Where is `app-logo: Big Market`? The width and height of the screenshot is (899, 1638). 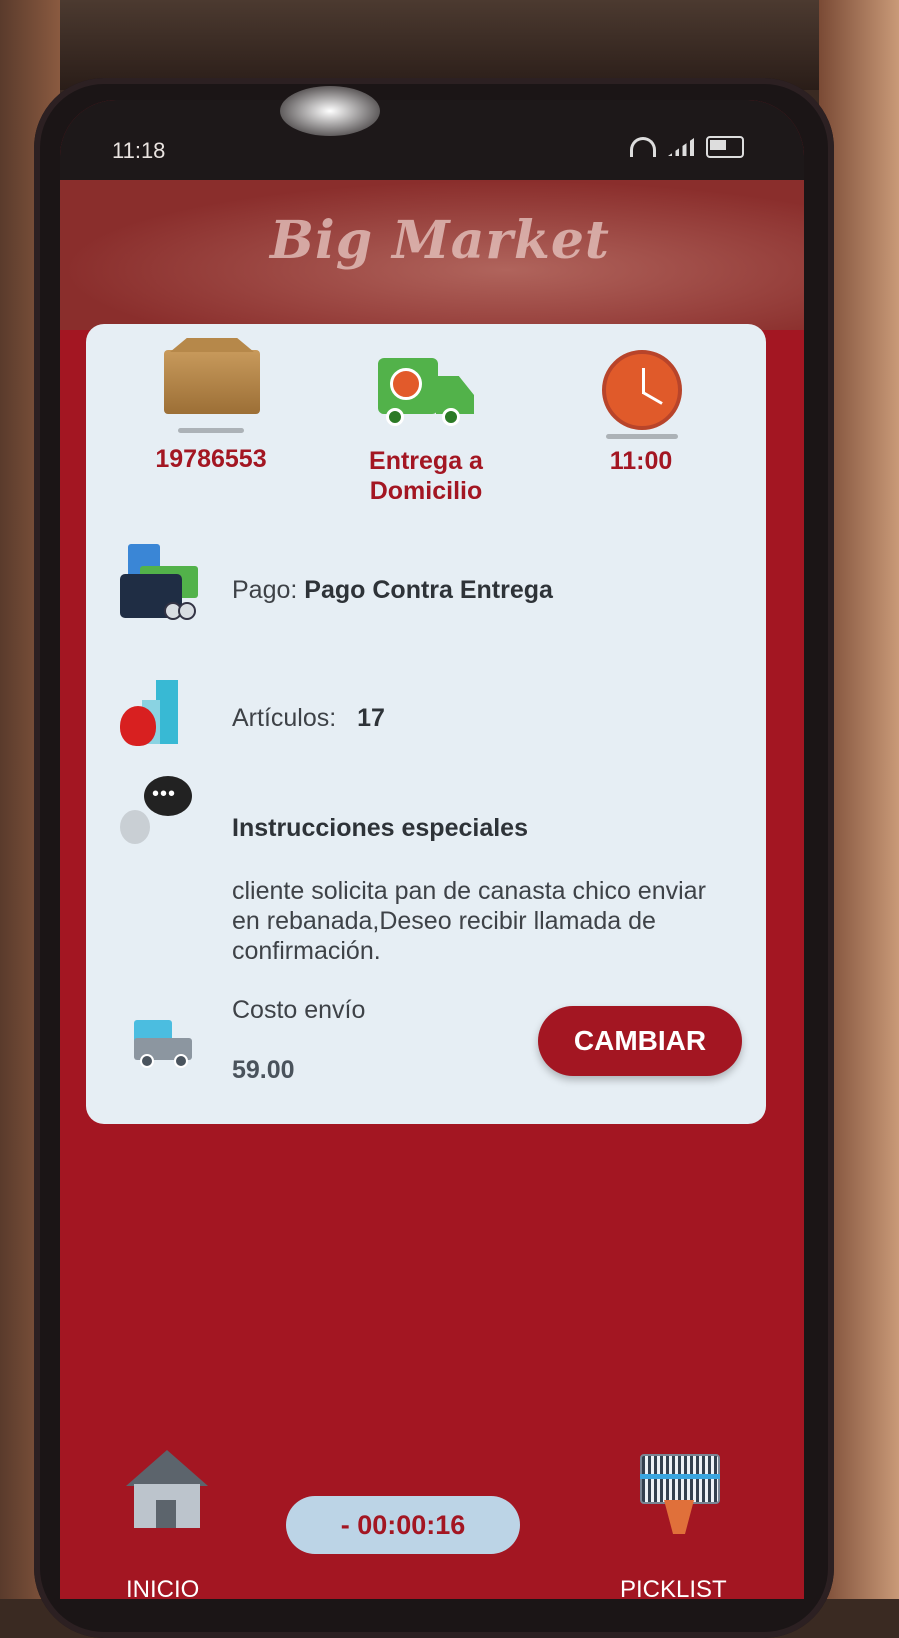
app-logo: Big Market is located at coordinates (440, 240).